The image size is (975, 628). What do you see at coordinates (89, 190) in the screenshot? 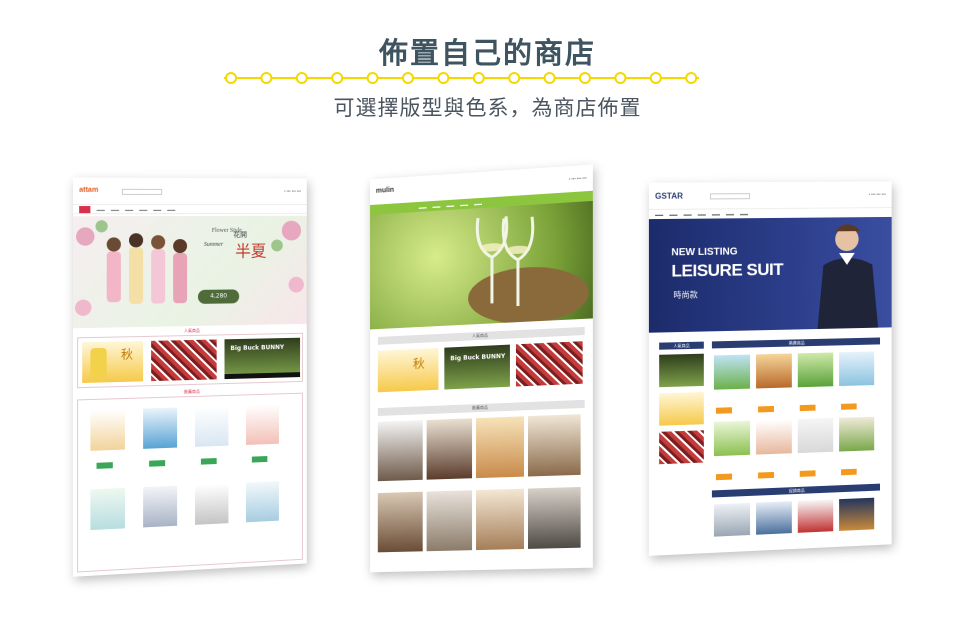
I see `preview-logo: attam` at bounding box center [89, 190].